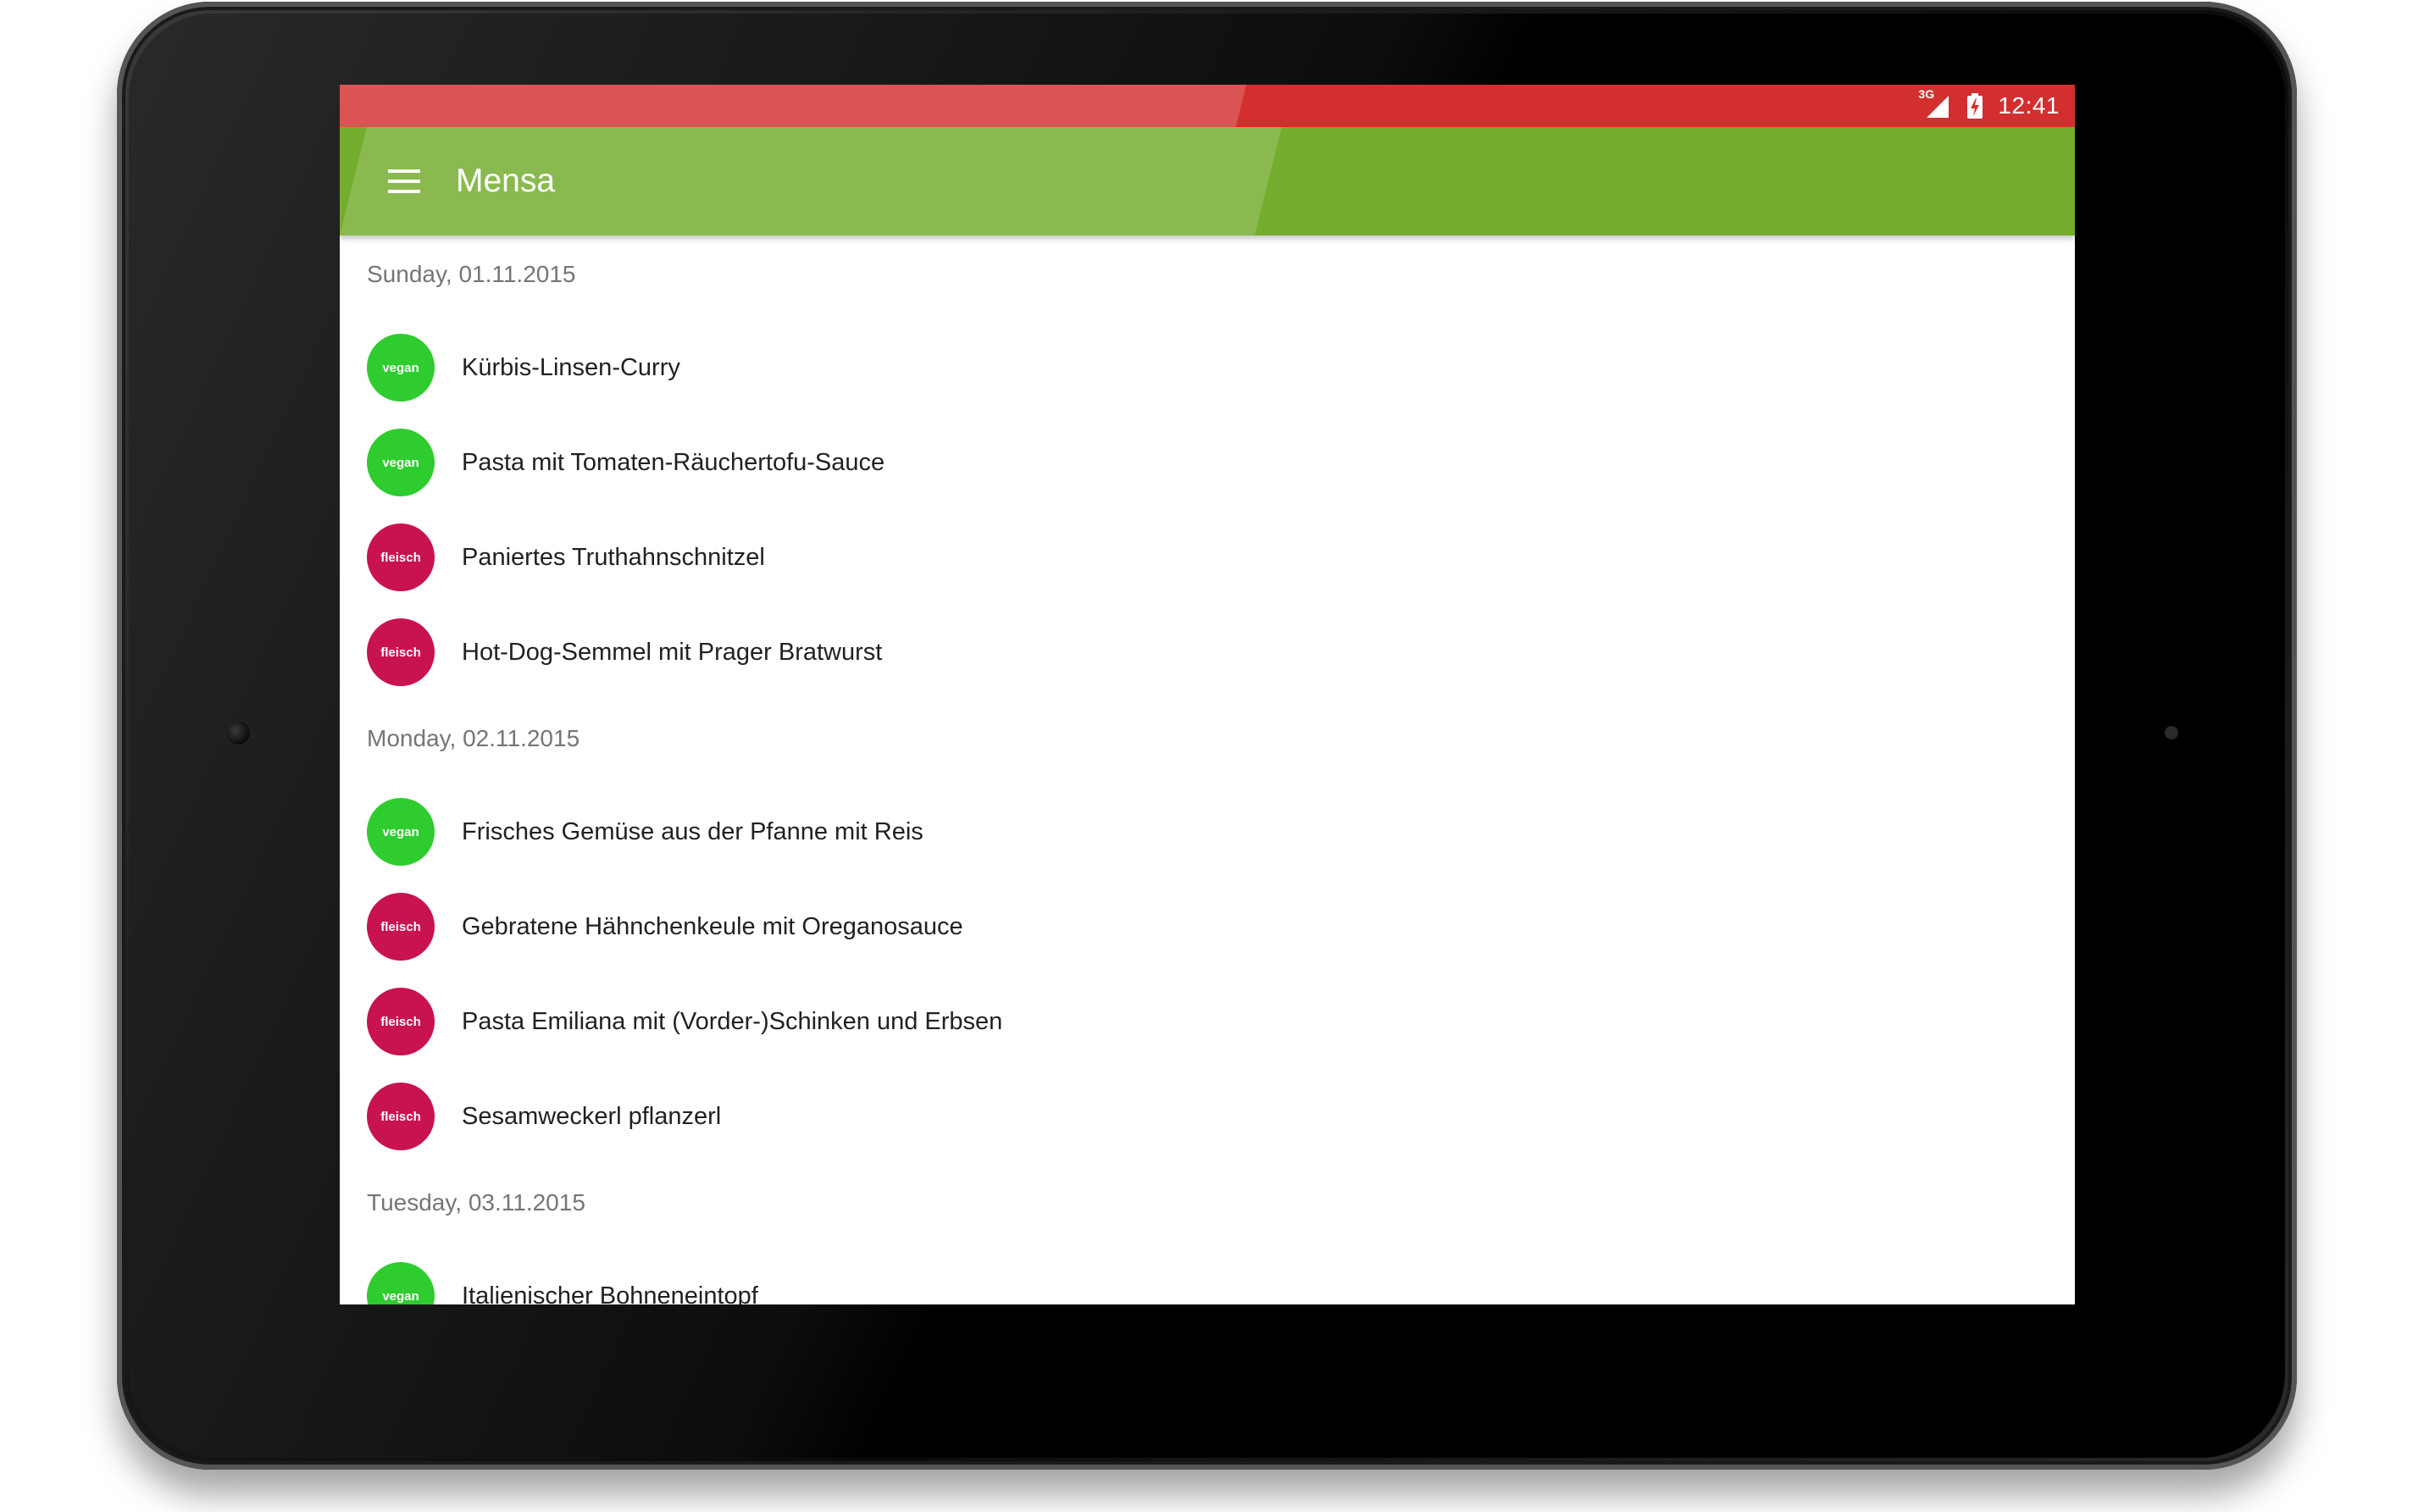 The height and width of the screenshot is (1512, 2418). What do you see at coordinates (673, 462) in the screenshot?
I see `meal-name: Pasta mit Tomaten-Räuchertofu-Sauce` at bounding box center [673, 462].